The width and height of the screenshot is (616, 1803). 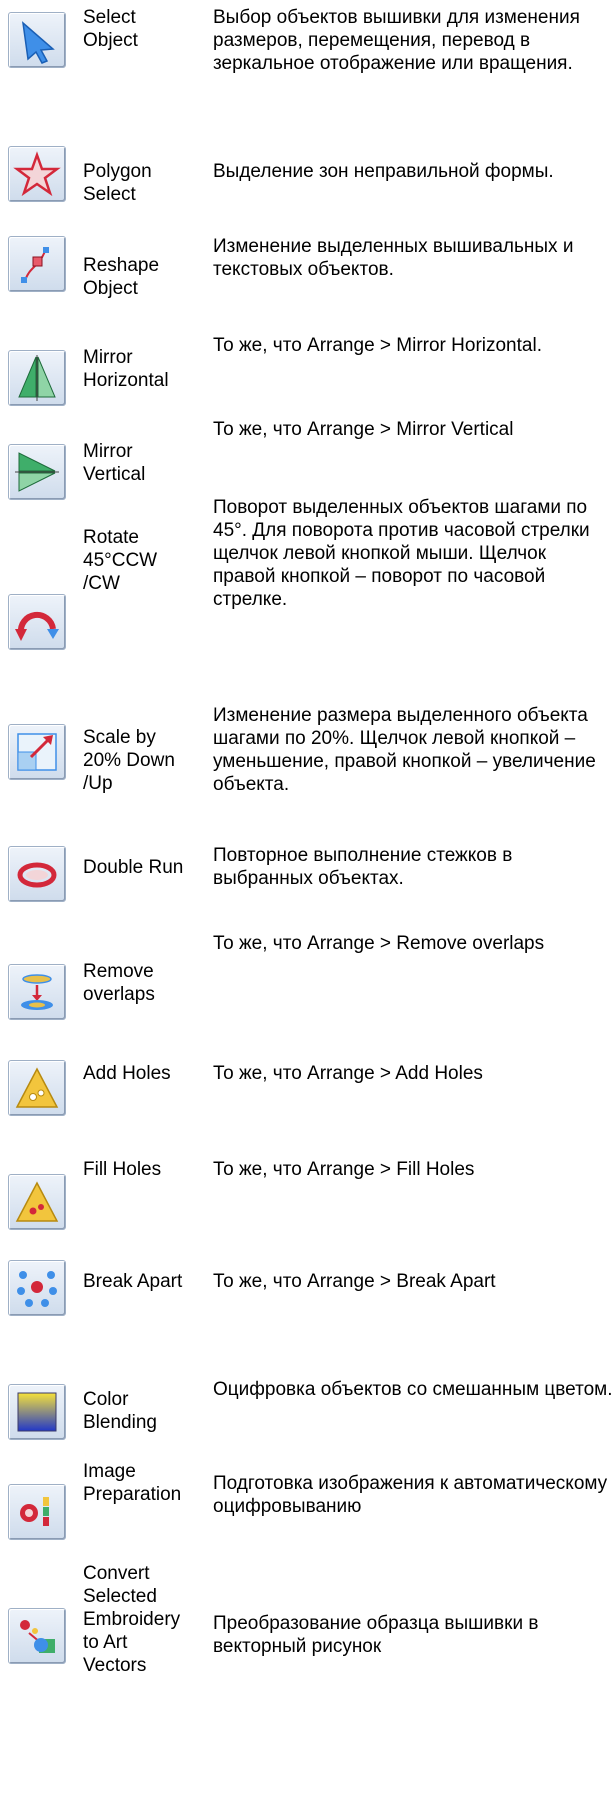 What do you see at coordinates (37, 40) in the screenshot?
I see `select-arrow-icon` at bounding box center [37, 40].